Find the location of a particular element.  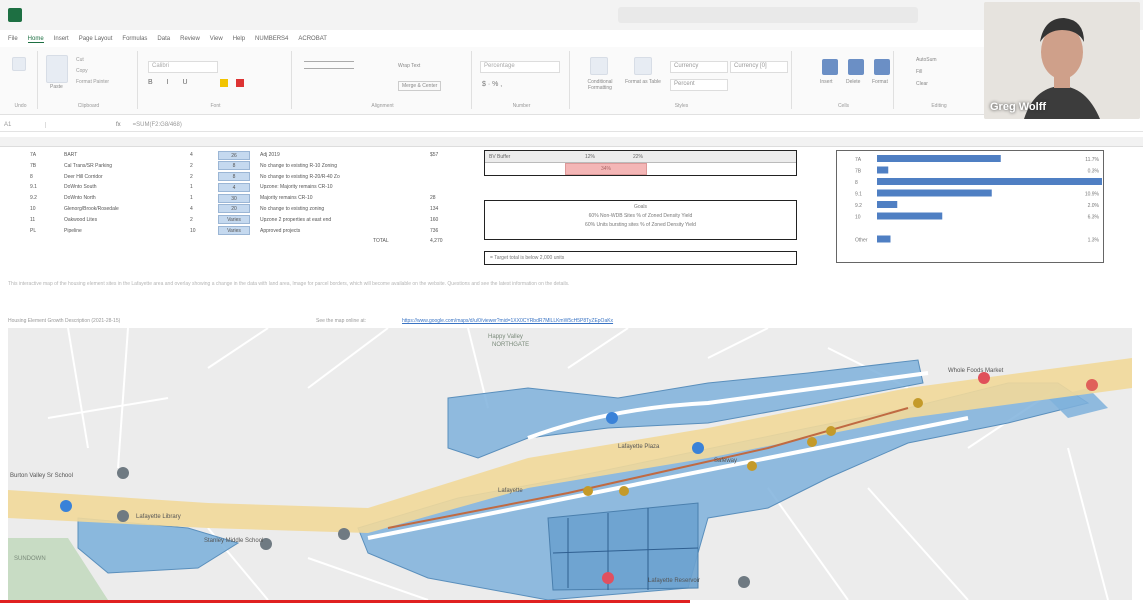

buffer-value-2: 22% is located at coordinates (638, 157).